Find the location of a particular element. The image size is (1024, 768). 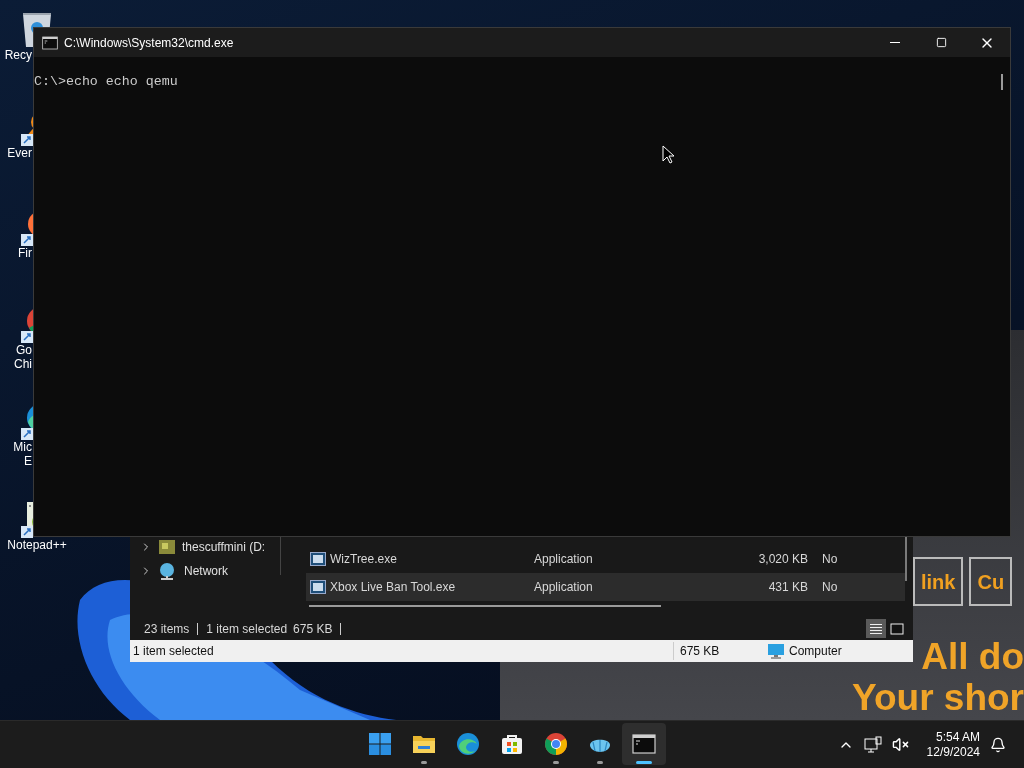

status-text: 1 item selected is located at coordinates (173, 651).